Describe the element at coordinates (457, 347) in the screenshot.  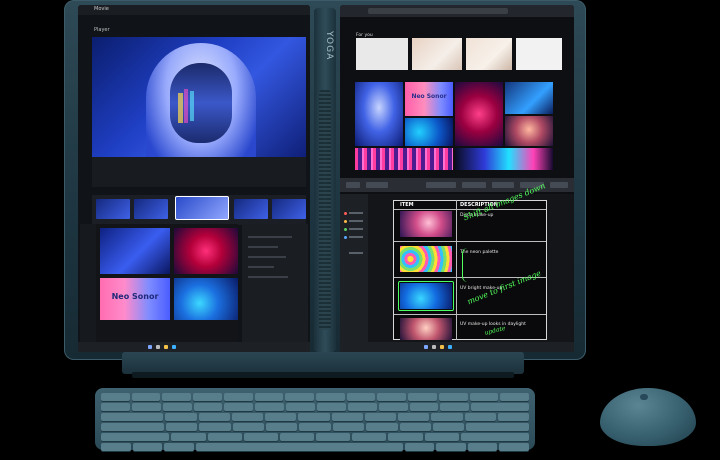
I see `right-taskbar` at that location.